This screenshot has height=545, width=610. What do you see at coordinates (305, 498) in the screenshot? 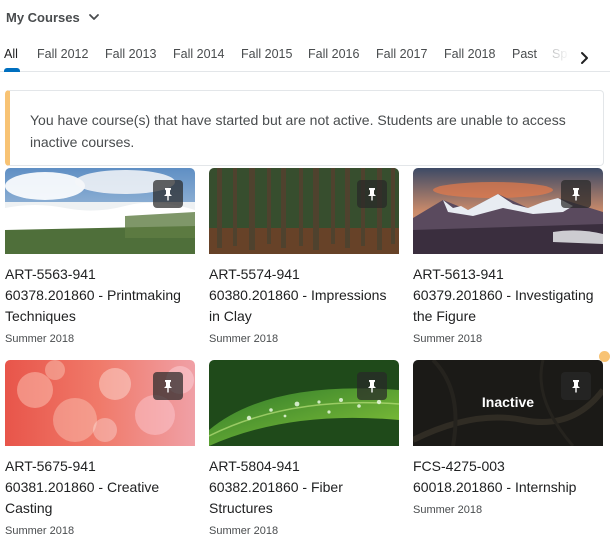
I see `course-name: 60382.201860 - Fiber Structures` at bounding box center [305, 498].